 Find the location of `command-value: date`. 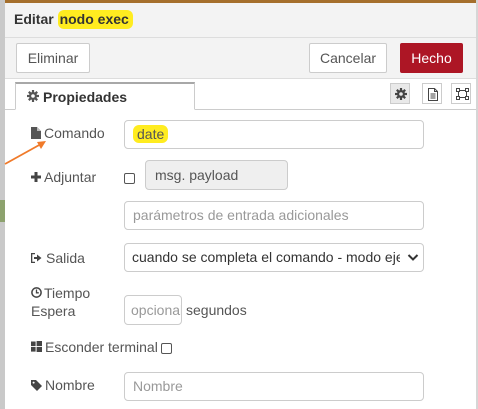

command-value: date is located at coordinates (151, 134).